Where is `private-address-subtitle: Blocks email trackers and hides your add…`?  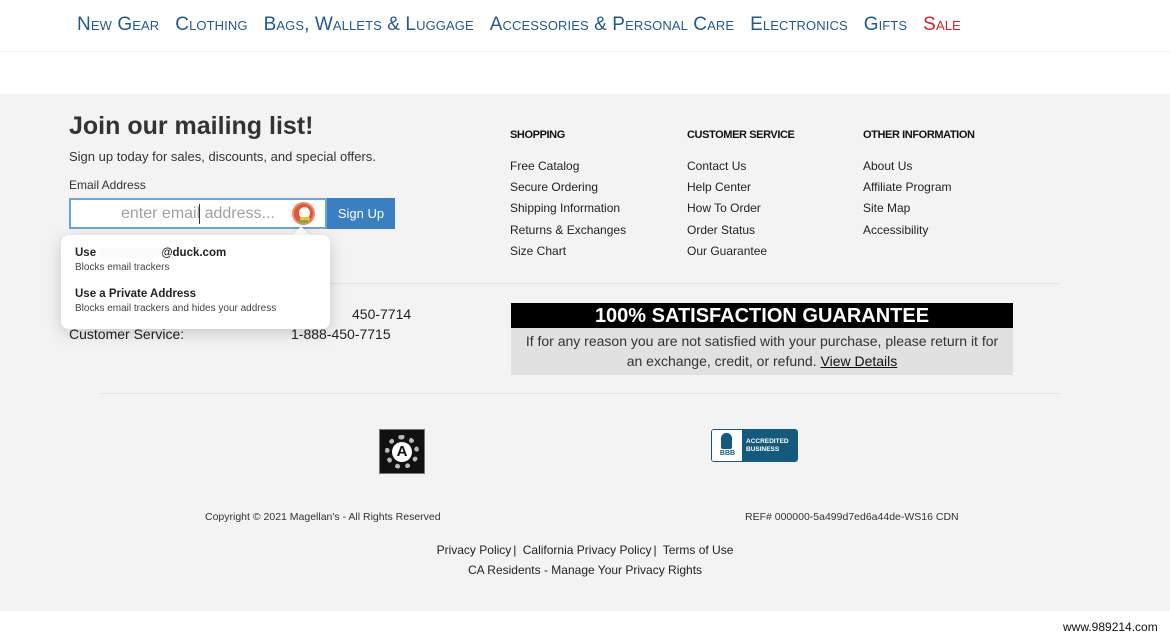 private-address-subtitle: Blocks email trackers and hides your add… is located at coordinates (176, 308).